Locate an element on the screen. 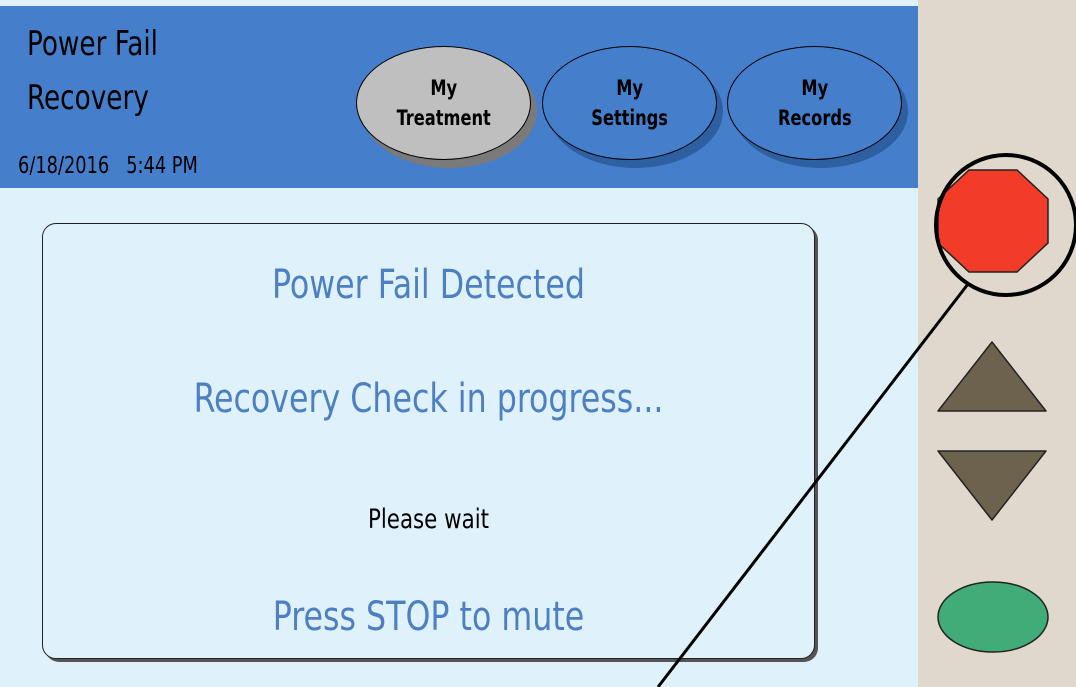 This screenshot has height=687, width=1076. press-stop-text: Press STOP to mute is located at coordinates (428, 617).